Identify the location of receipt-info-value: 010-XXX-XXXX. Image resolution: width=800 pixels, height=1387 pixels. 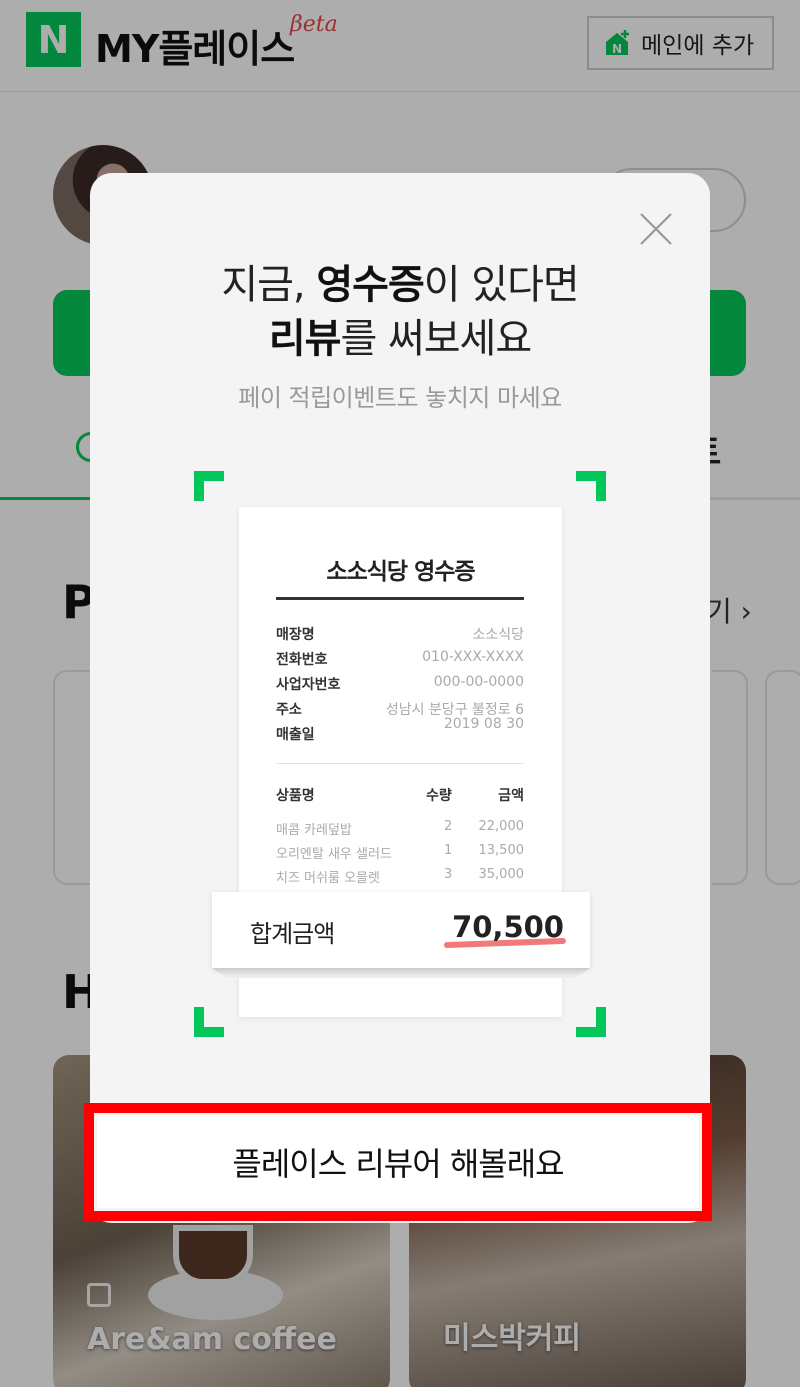
(473, 657).